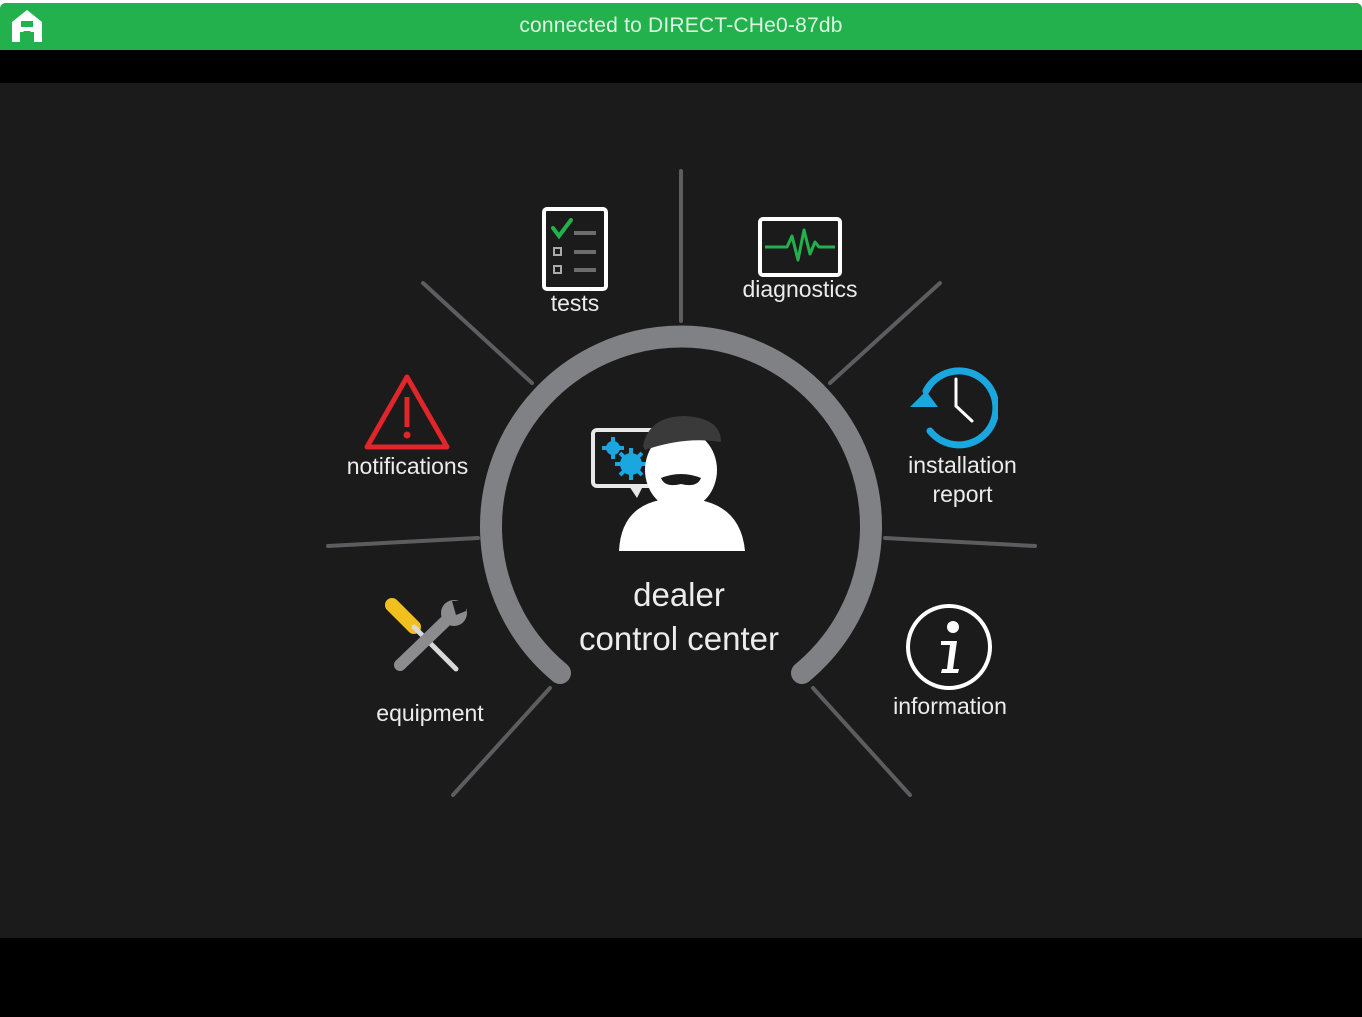  I want to click on menu-item-information: information, so click(950, 660).